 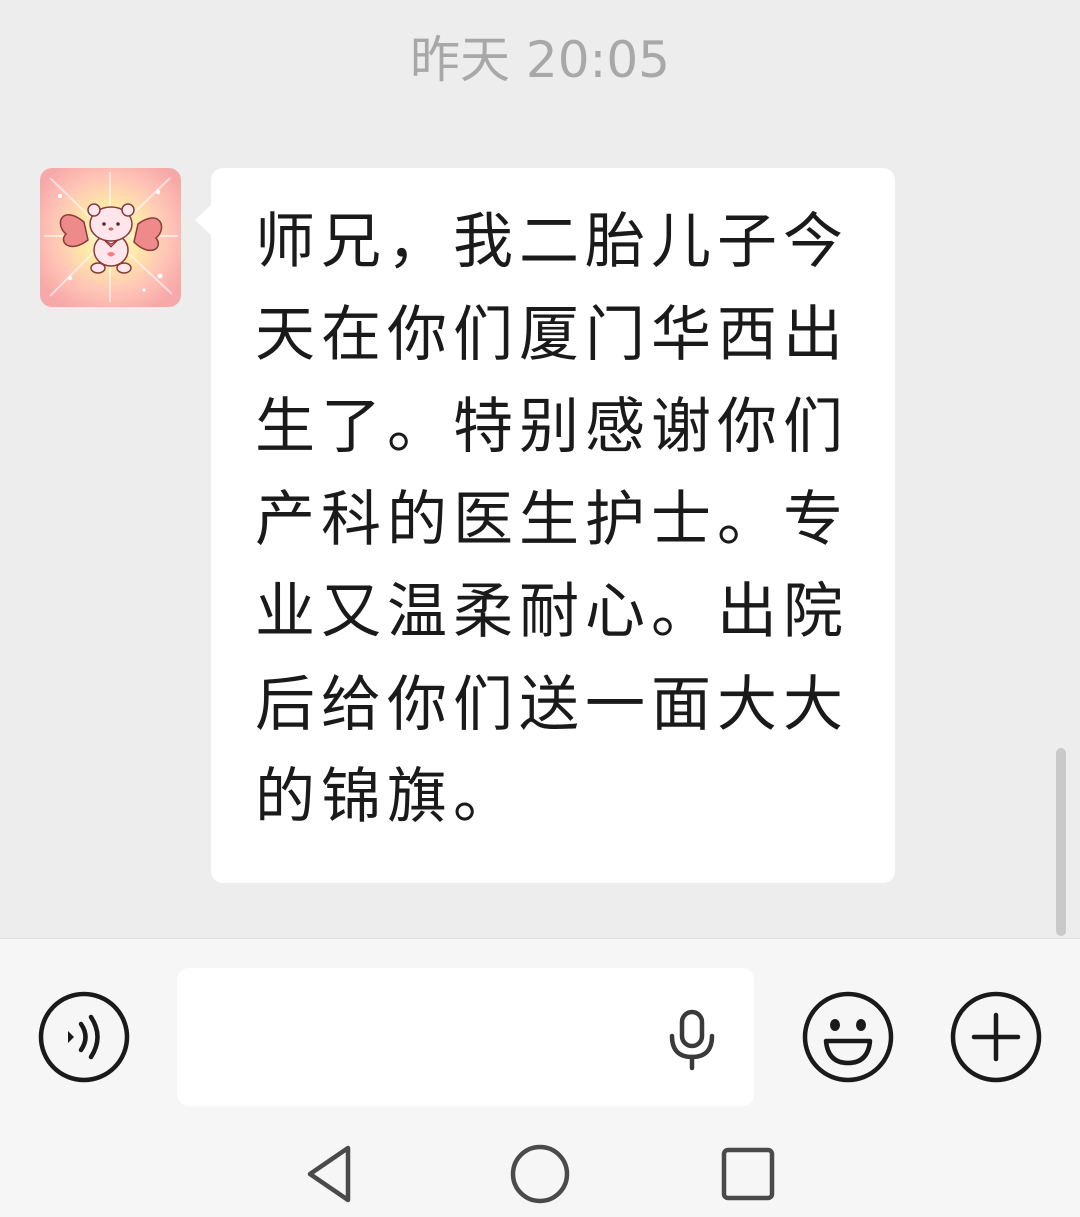 I want to click on plus-icon, so click(x=996, y=1037).